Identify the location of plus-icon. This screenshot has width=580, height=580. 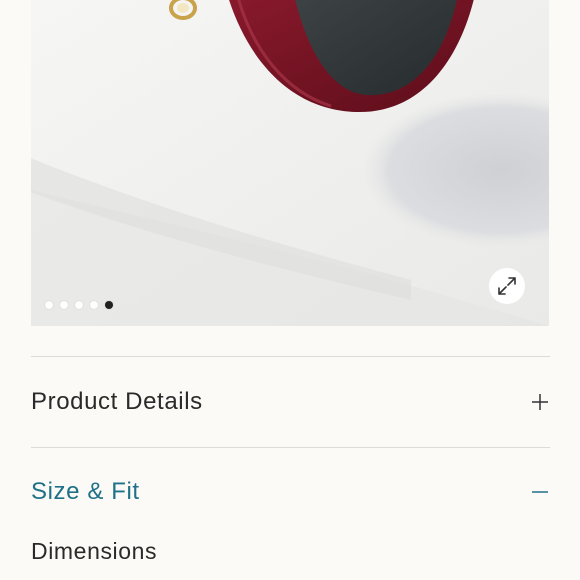
(540, 402).